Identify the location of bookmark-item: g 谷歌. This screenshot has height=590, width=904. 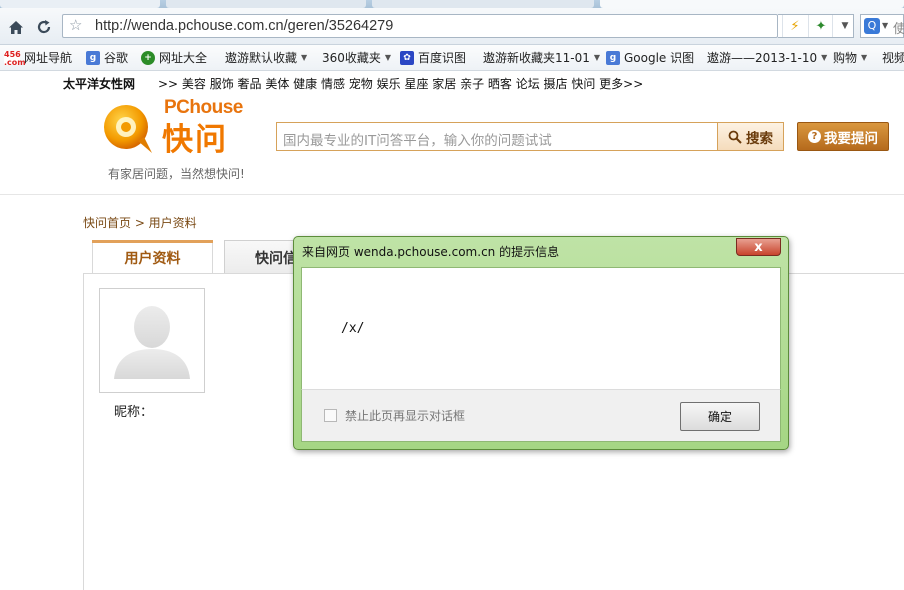
(107, 57).